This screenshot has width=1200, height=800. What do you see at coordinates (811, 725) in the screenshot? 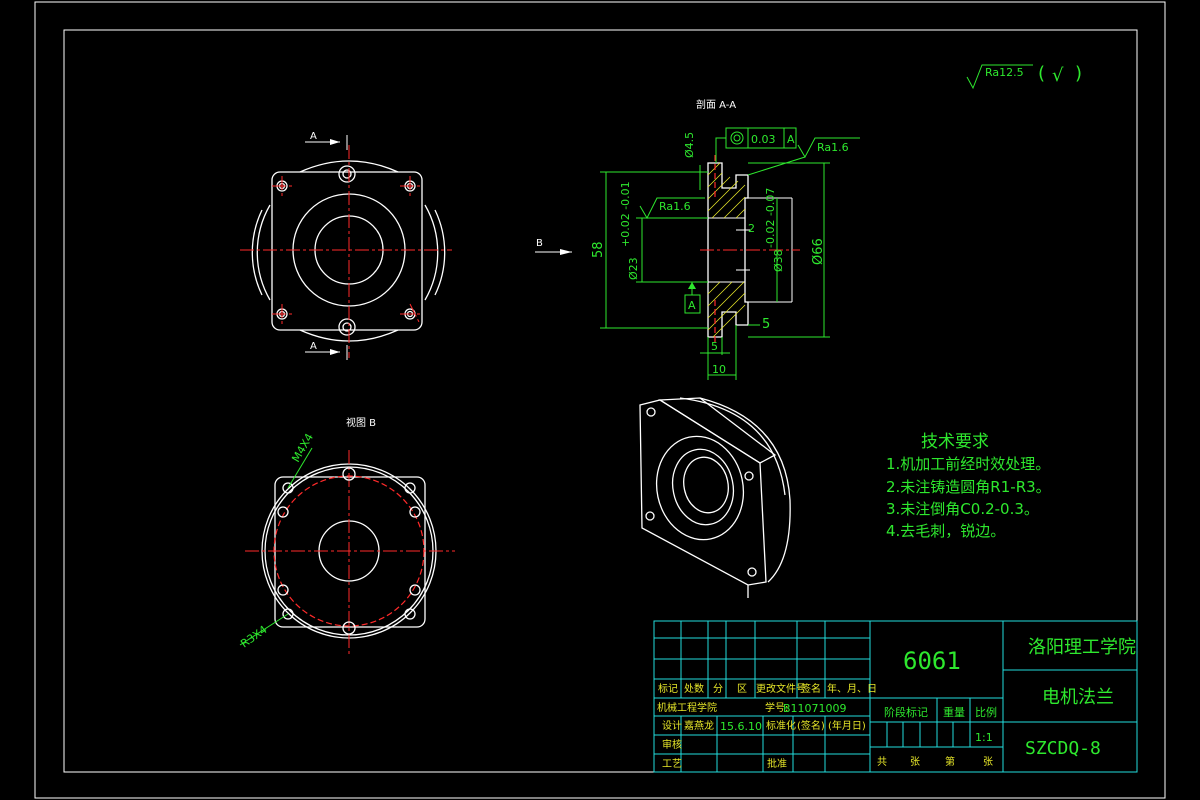
I see `tb-sign-label: (签名)` at bounding box center [811, 725].